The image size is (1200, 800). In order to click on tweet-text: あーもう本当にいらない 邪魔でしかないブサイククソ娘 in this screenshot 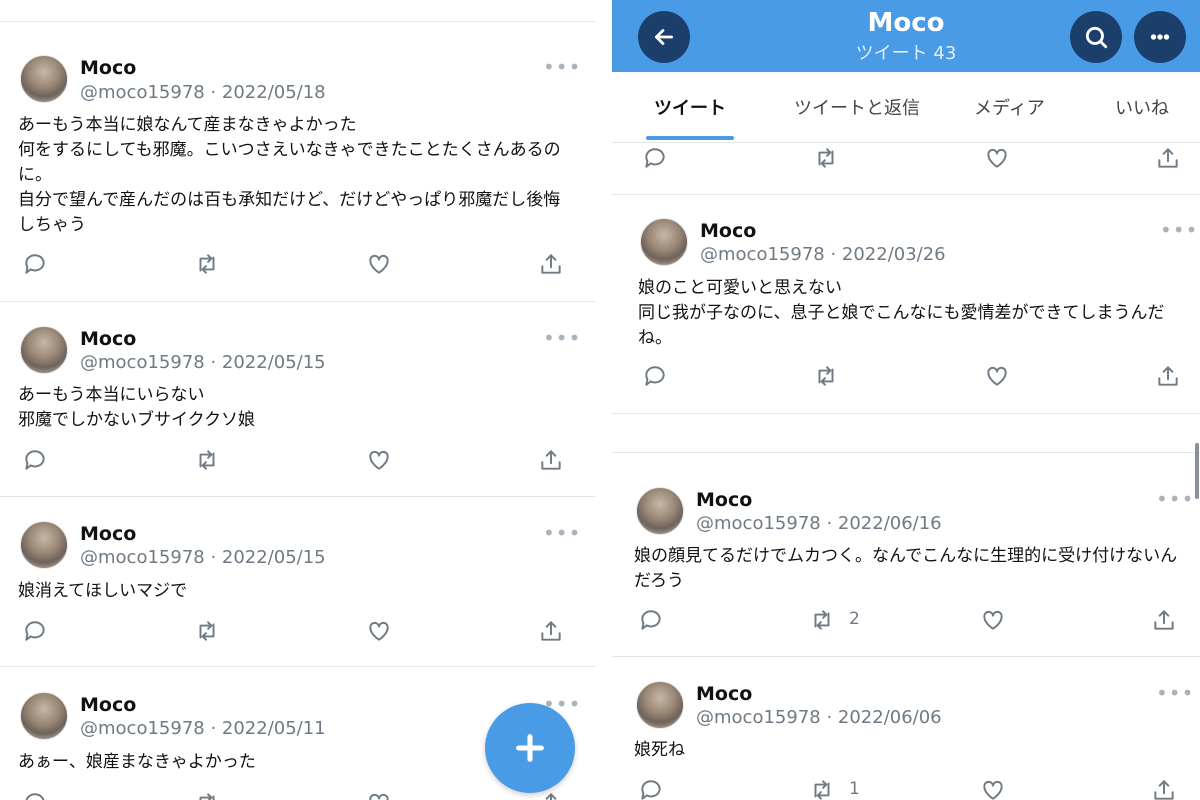, I will do `click(136, 407)`.